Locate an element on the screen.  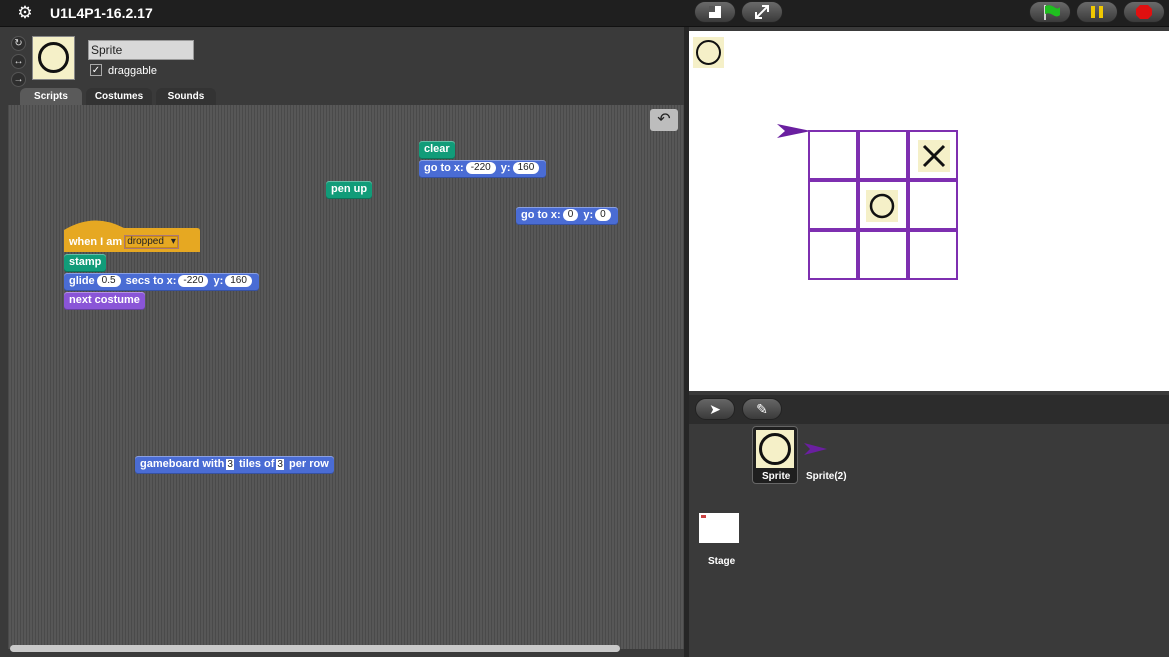
turtle-icon: ➤ is located at coordinates (715, 409).